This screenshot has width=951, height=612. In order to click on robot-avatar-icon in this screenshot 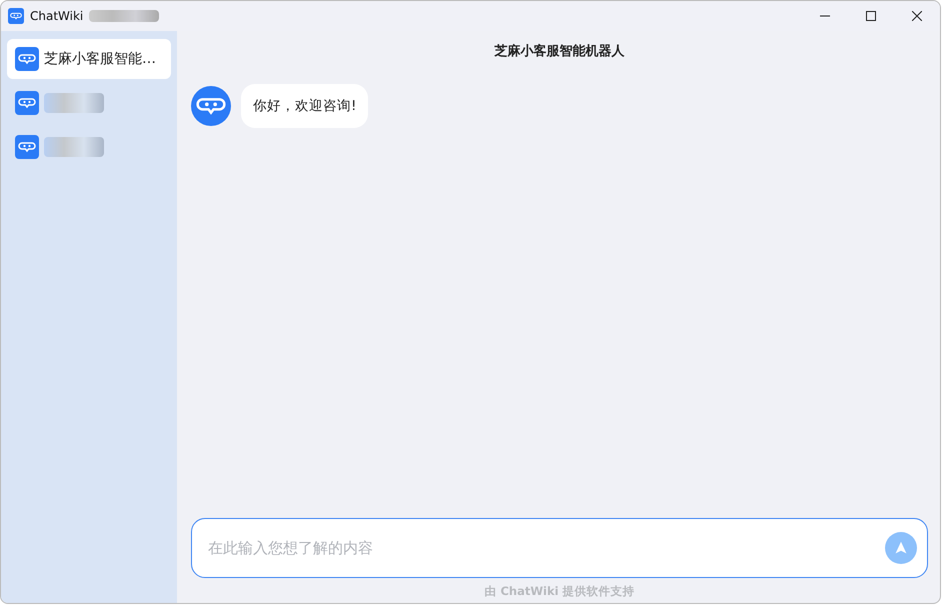, I will do `click(211, 106)`.